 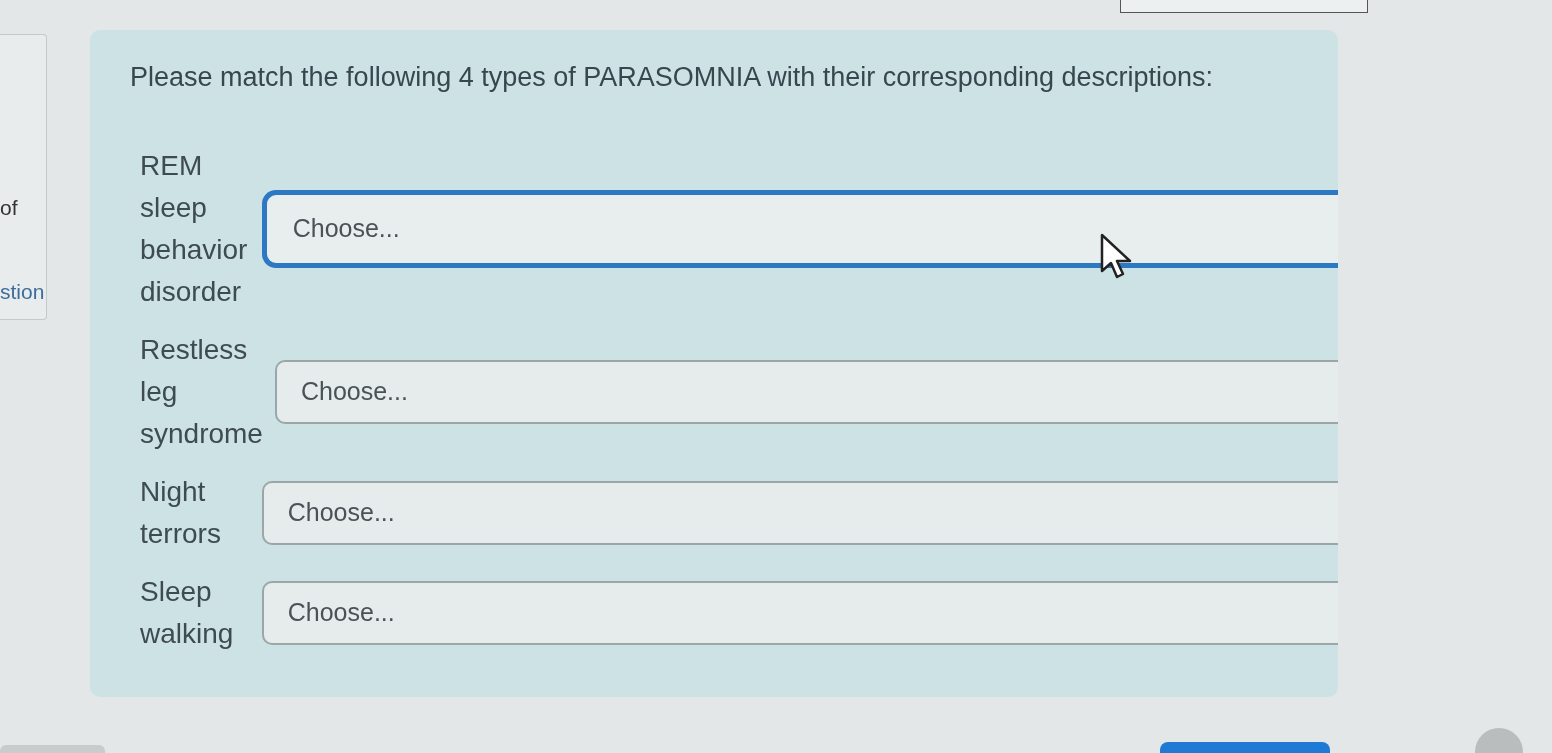 What do you see at coordinates (194, 229) in the screenshot?
I see `term-label: REM sleep behavior disorder` at bounding box center [194, 229].